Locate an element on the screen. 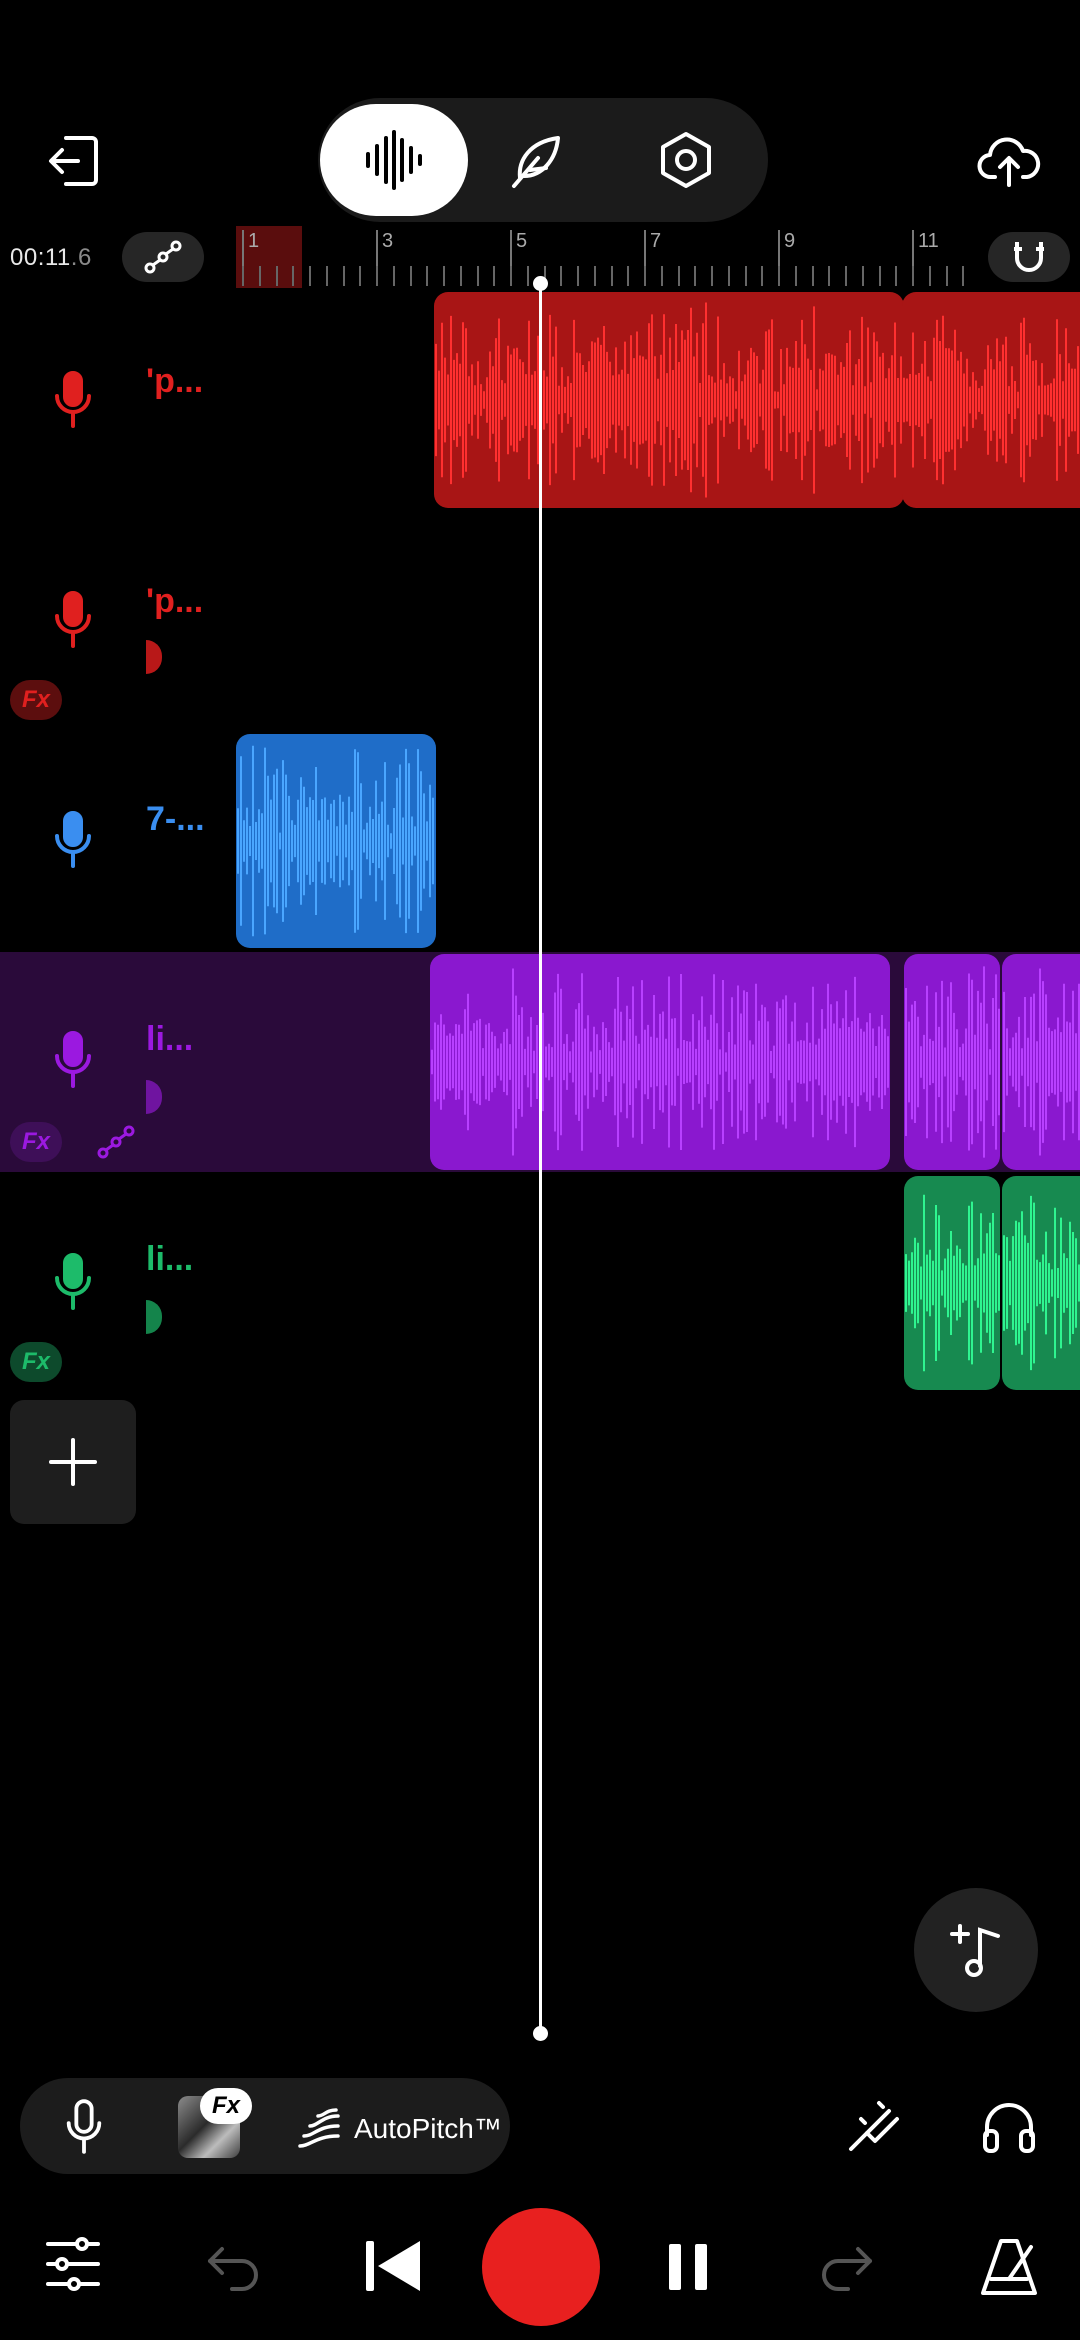 The image size is (1080, 2340). cloud-upload-icon is located at coordinates (1009, 162).